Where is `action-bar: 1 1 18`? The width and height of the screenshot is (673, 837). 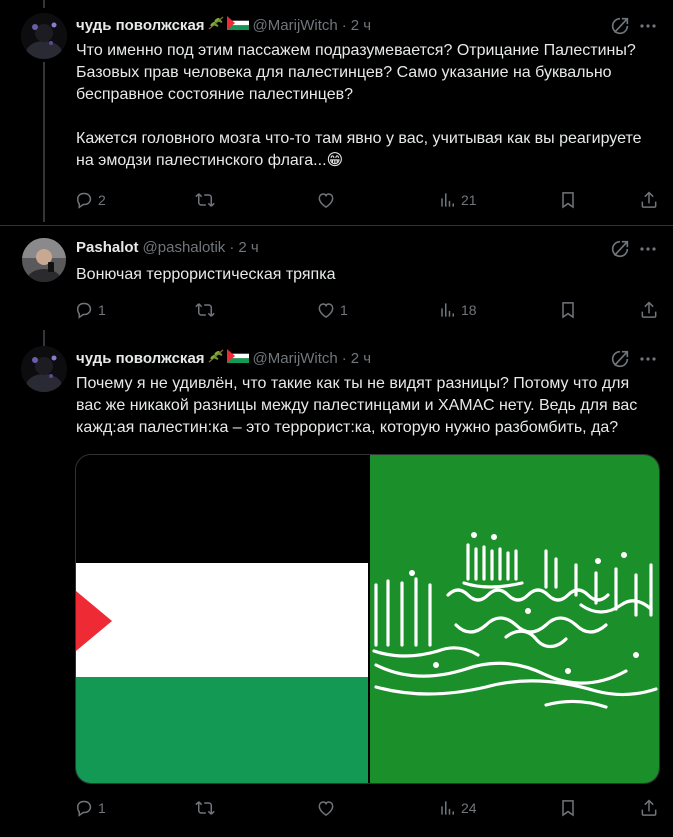
action-bar: 1 1 18 is located at coordinates (366, 310).